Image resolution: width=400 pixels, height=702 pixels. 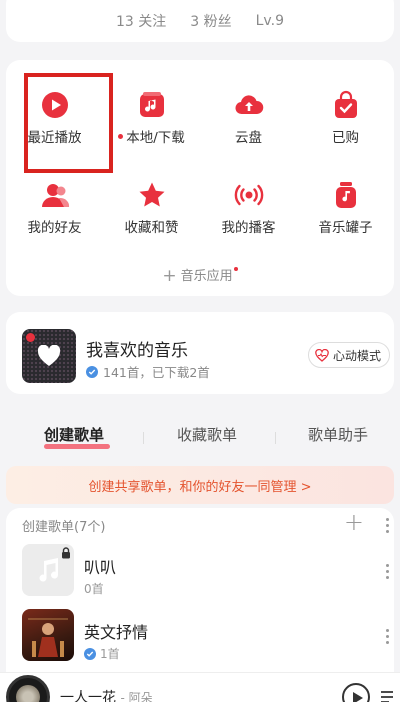 What do you see at coordinates (270, 21) in the screenshot?
I see `user-level: Lv.9` at bounding box center [270, 21].